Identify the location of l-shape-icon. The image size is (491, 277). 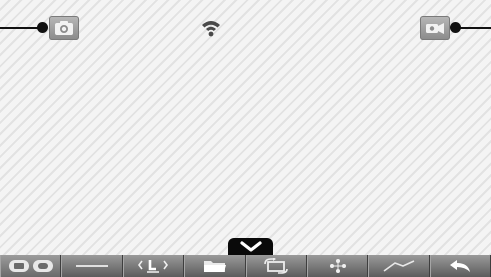
(153, 266).